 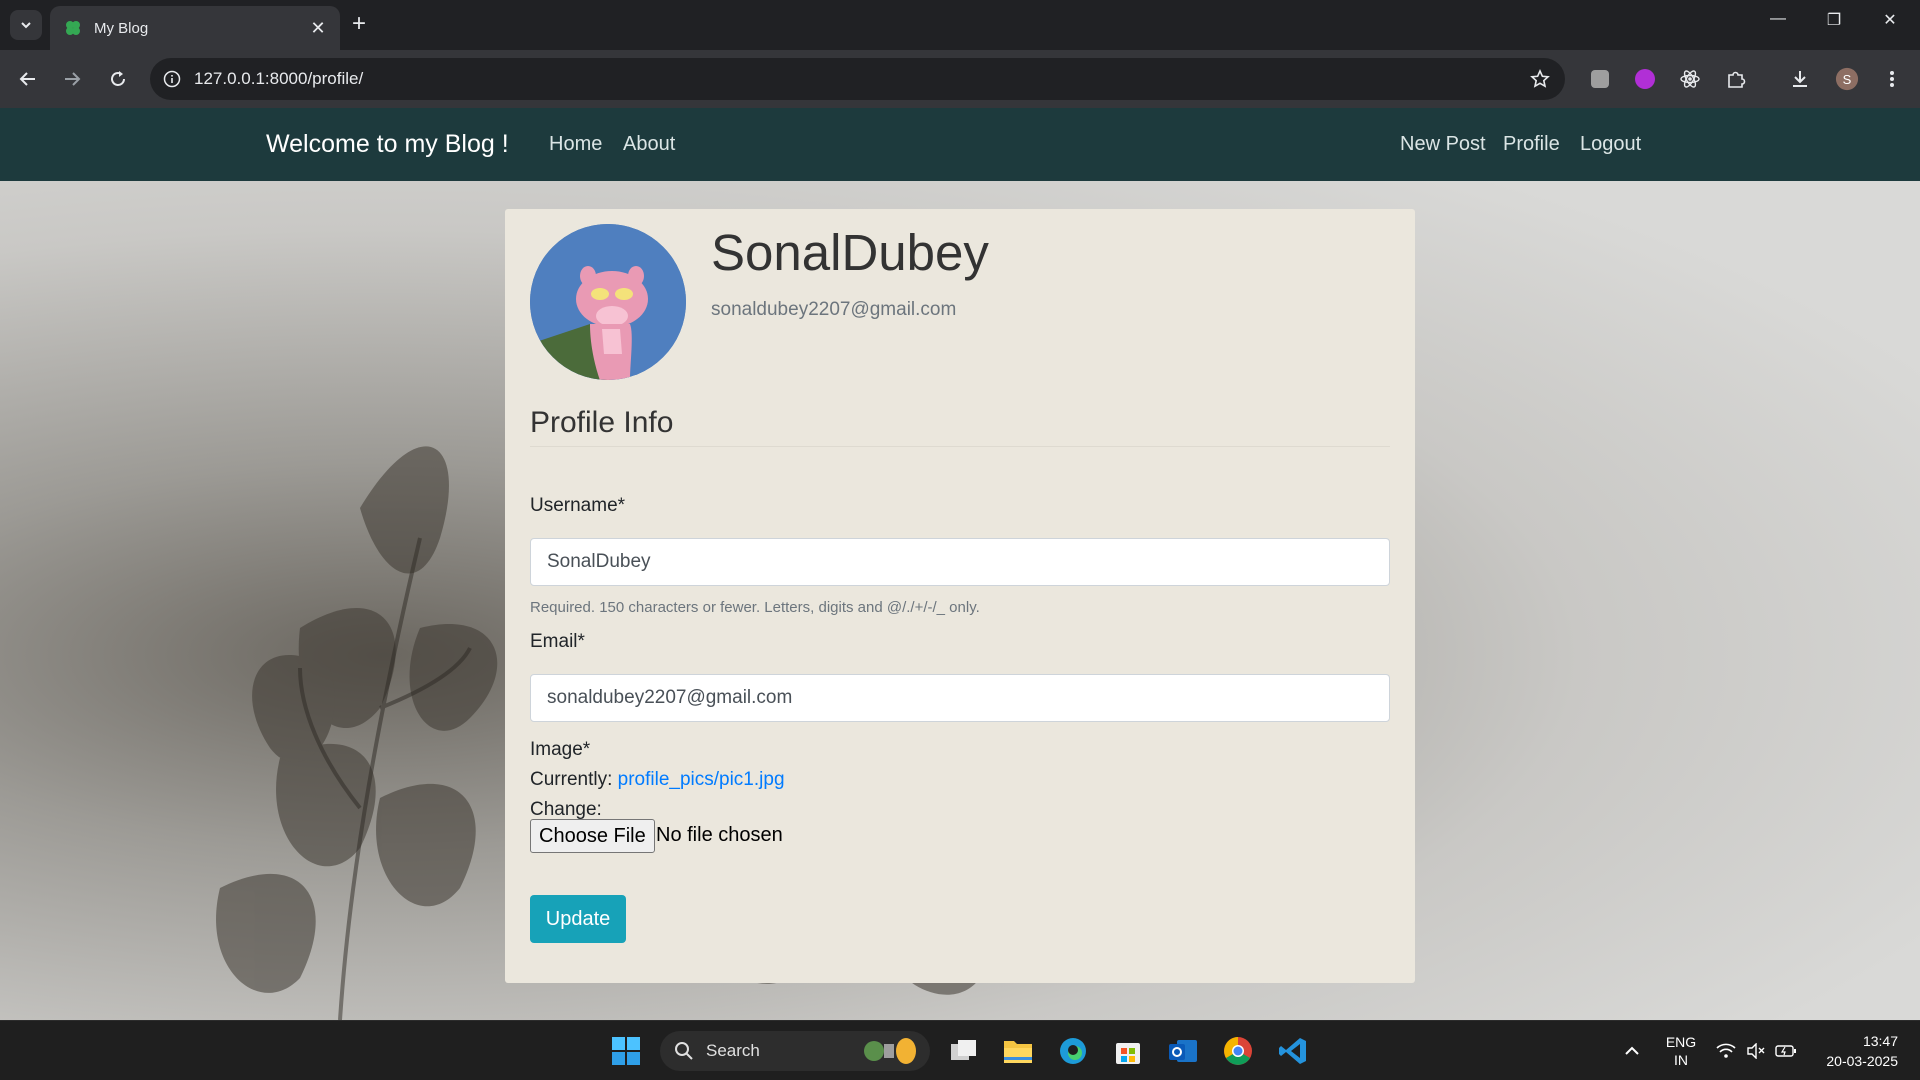 I want to click on browser-toolbar: 127.0.0.1:8000/profile/ S, so click(x=960, y=79).